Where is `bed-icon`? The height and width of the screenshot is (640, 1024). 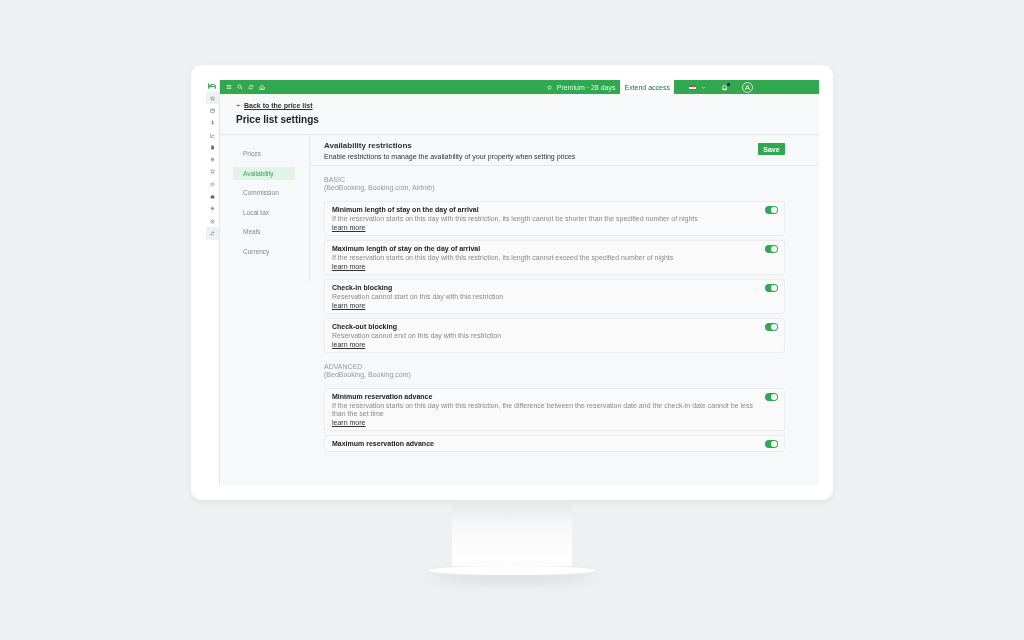
bed-icon is located at coordinates (212, 86).